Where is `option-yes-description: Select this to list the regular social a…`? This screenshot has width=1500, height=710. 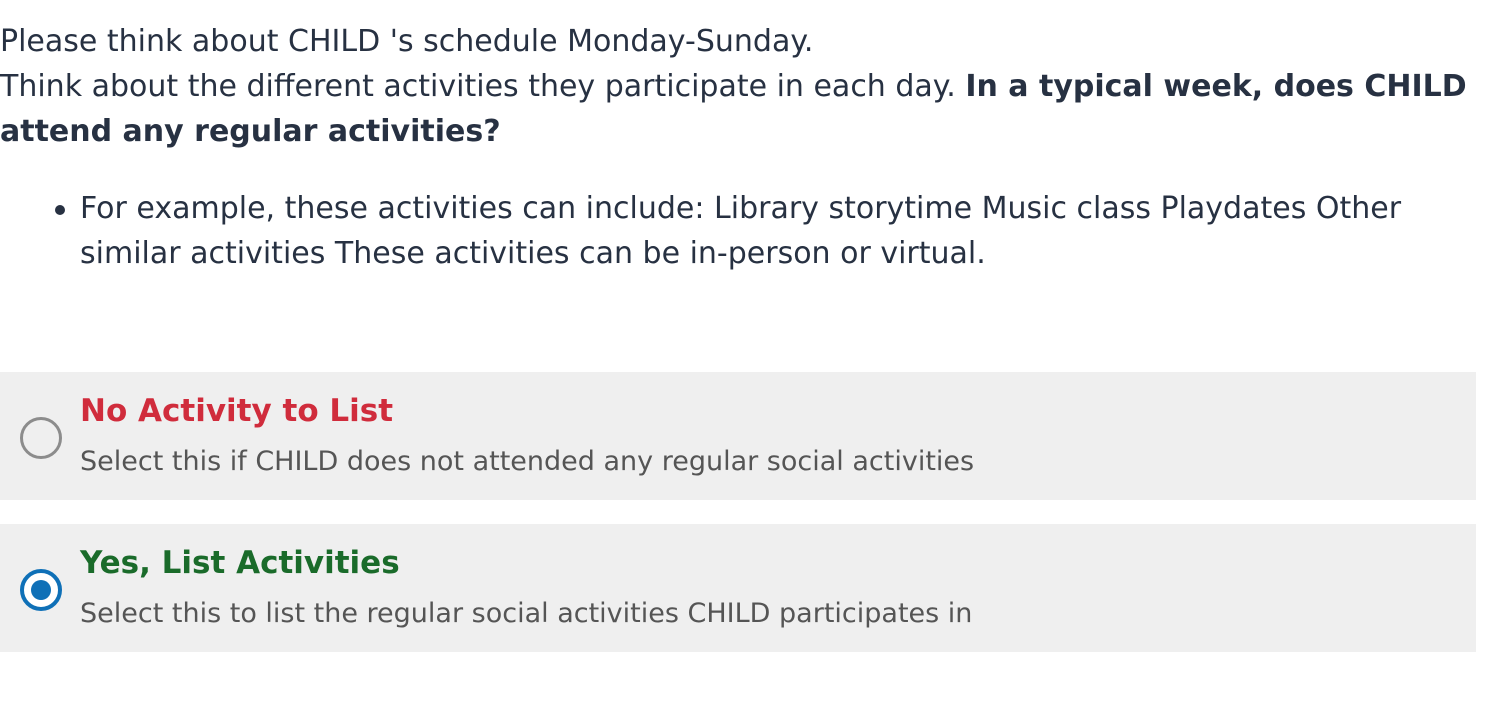
option-yes-description: Select this to list the regular social a… is located at coordinates (526, 613).